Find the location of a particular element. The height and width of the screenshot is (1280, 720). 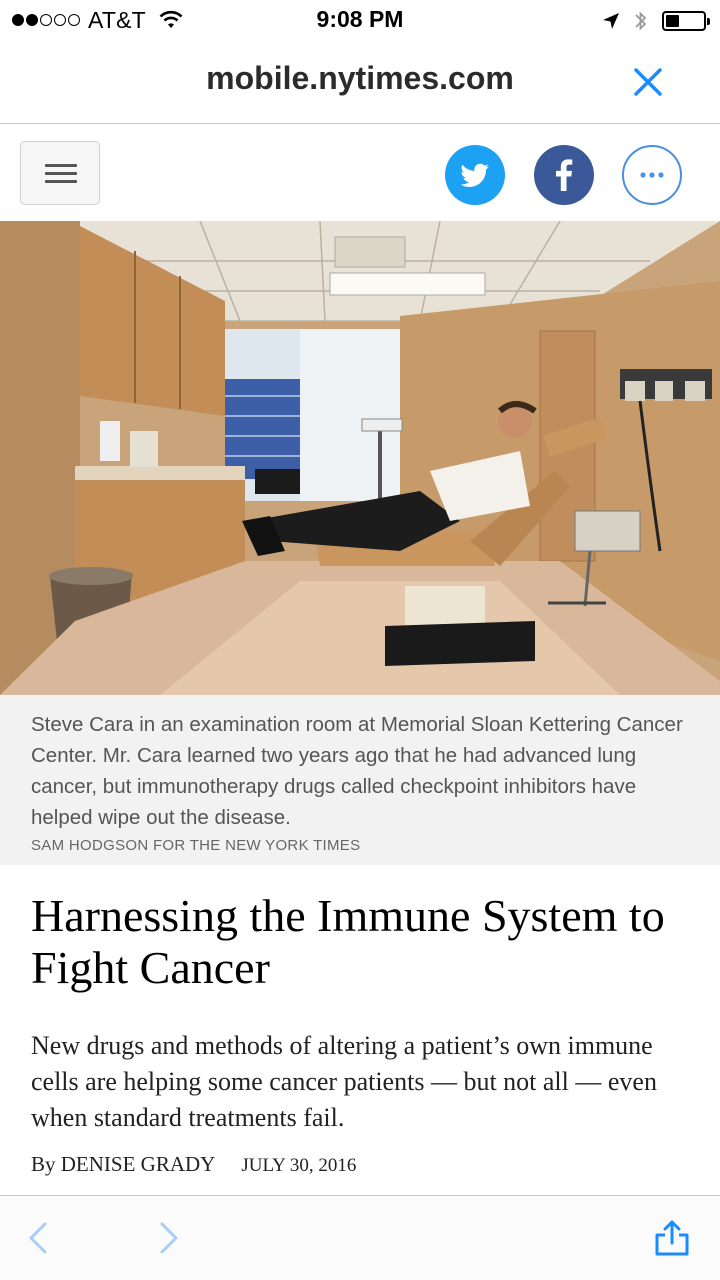

forward-icon is located at coordinates (167, 1238).